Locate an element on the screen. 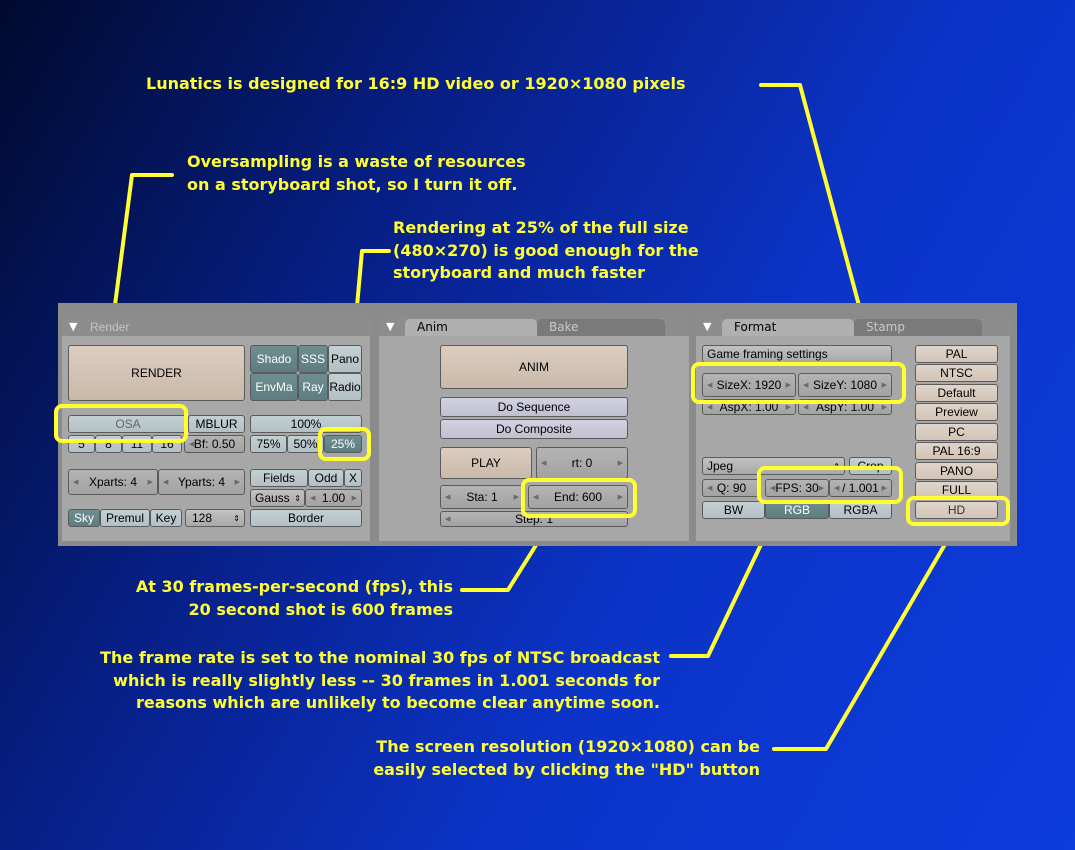 The width and height of the screenshot is (1075, 850). quality-value: Q: 90 is located at coordinates (731, 488).